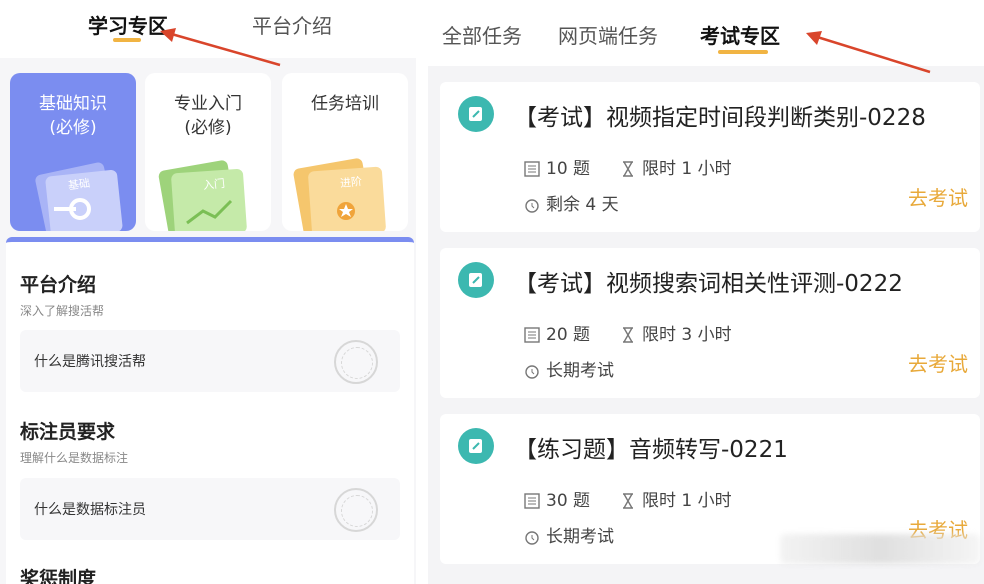 The height and width of the screenshot is (584, 984). I want to click on annotation-arrows, so click(545, 51).